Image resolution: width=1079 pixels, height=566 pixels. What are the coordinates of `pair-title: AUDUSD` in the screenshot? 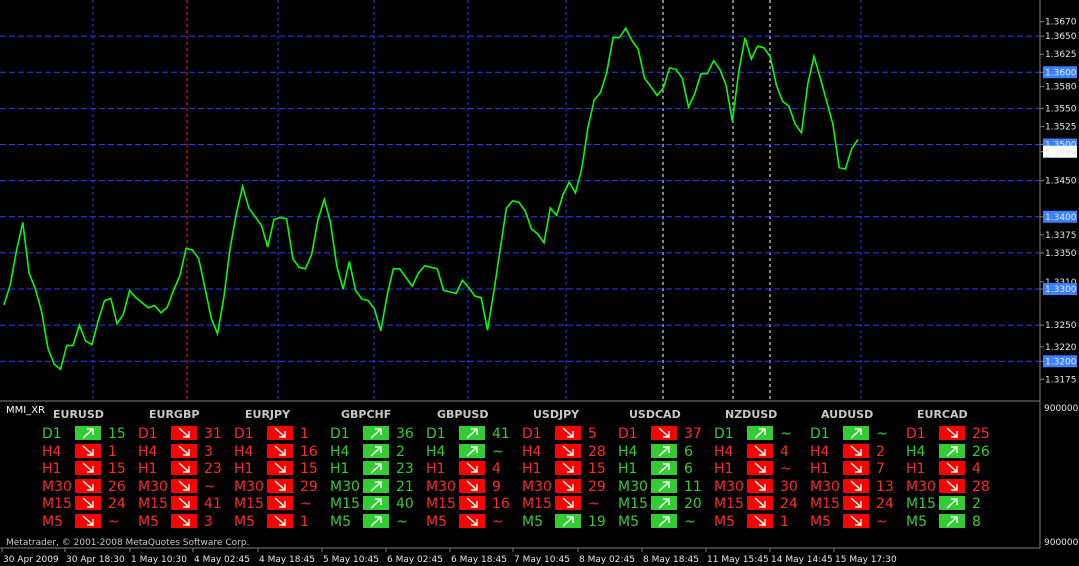 It's located at (847, 414).